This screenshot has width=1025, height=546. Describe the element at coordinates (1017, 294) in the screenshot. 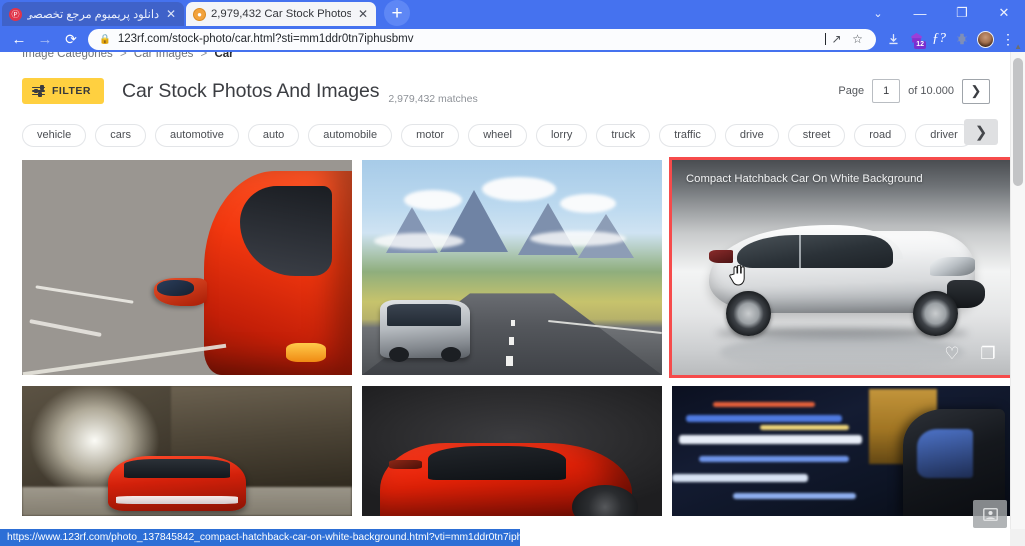

I see `page-scrollbar: ▲` at that location.